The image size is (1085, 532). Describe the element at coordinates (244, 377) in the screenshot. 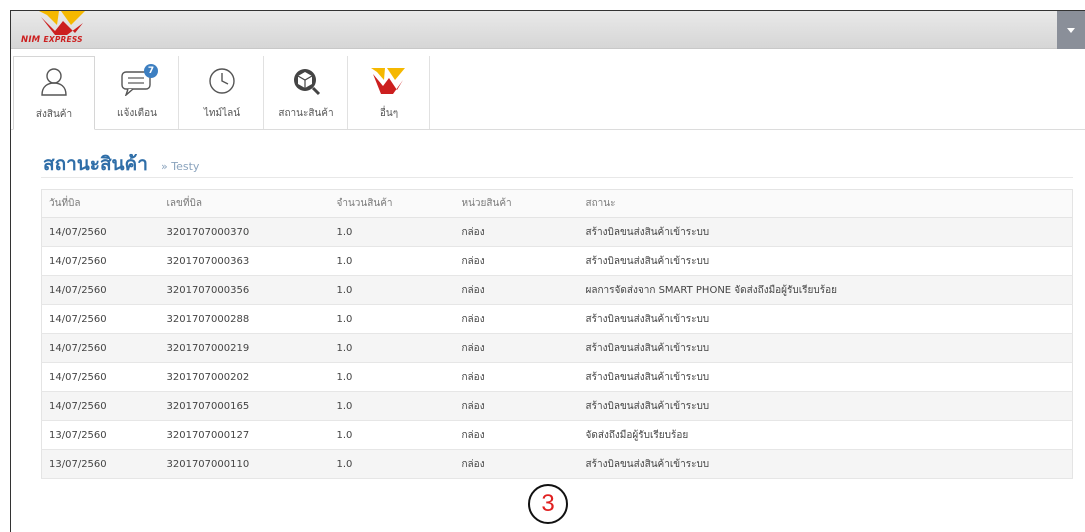

I see `cell-bill-number: 3201707000202` at that location.